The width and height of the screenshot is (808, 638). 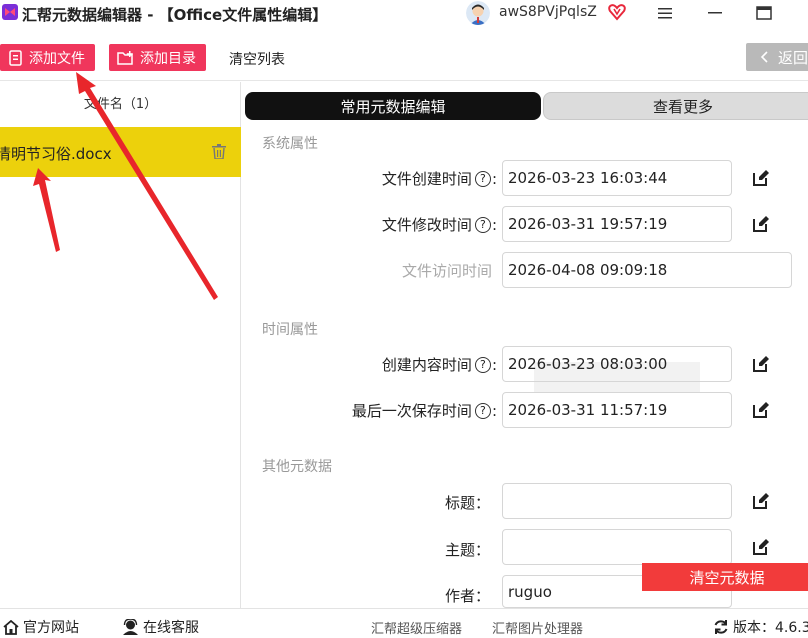 I want to click on add-directory-label: 添加目录, so click(x=168, y=58).